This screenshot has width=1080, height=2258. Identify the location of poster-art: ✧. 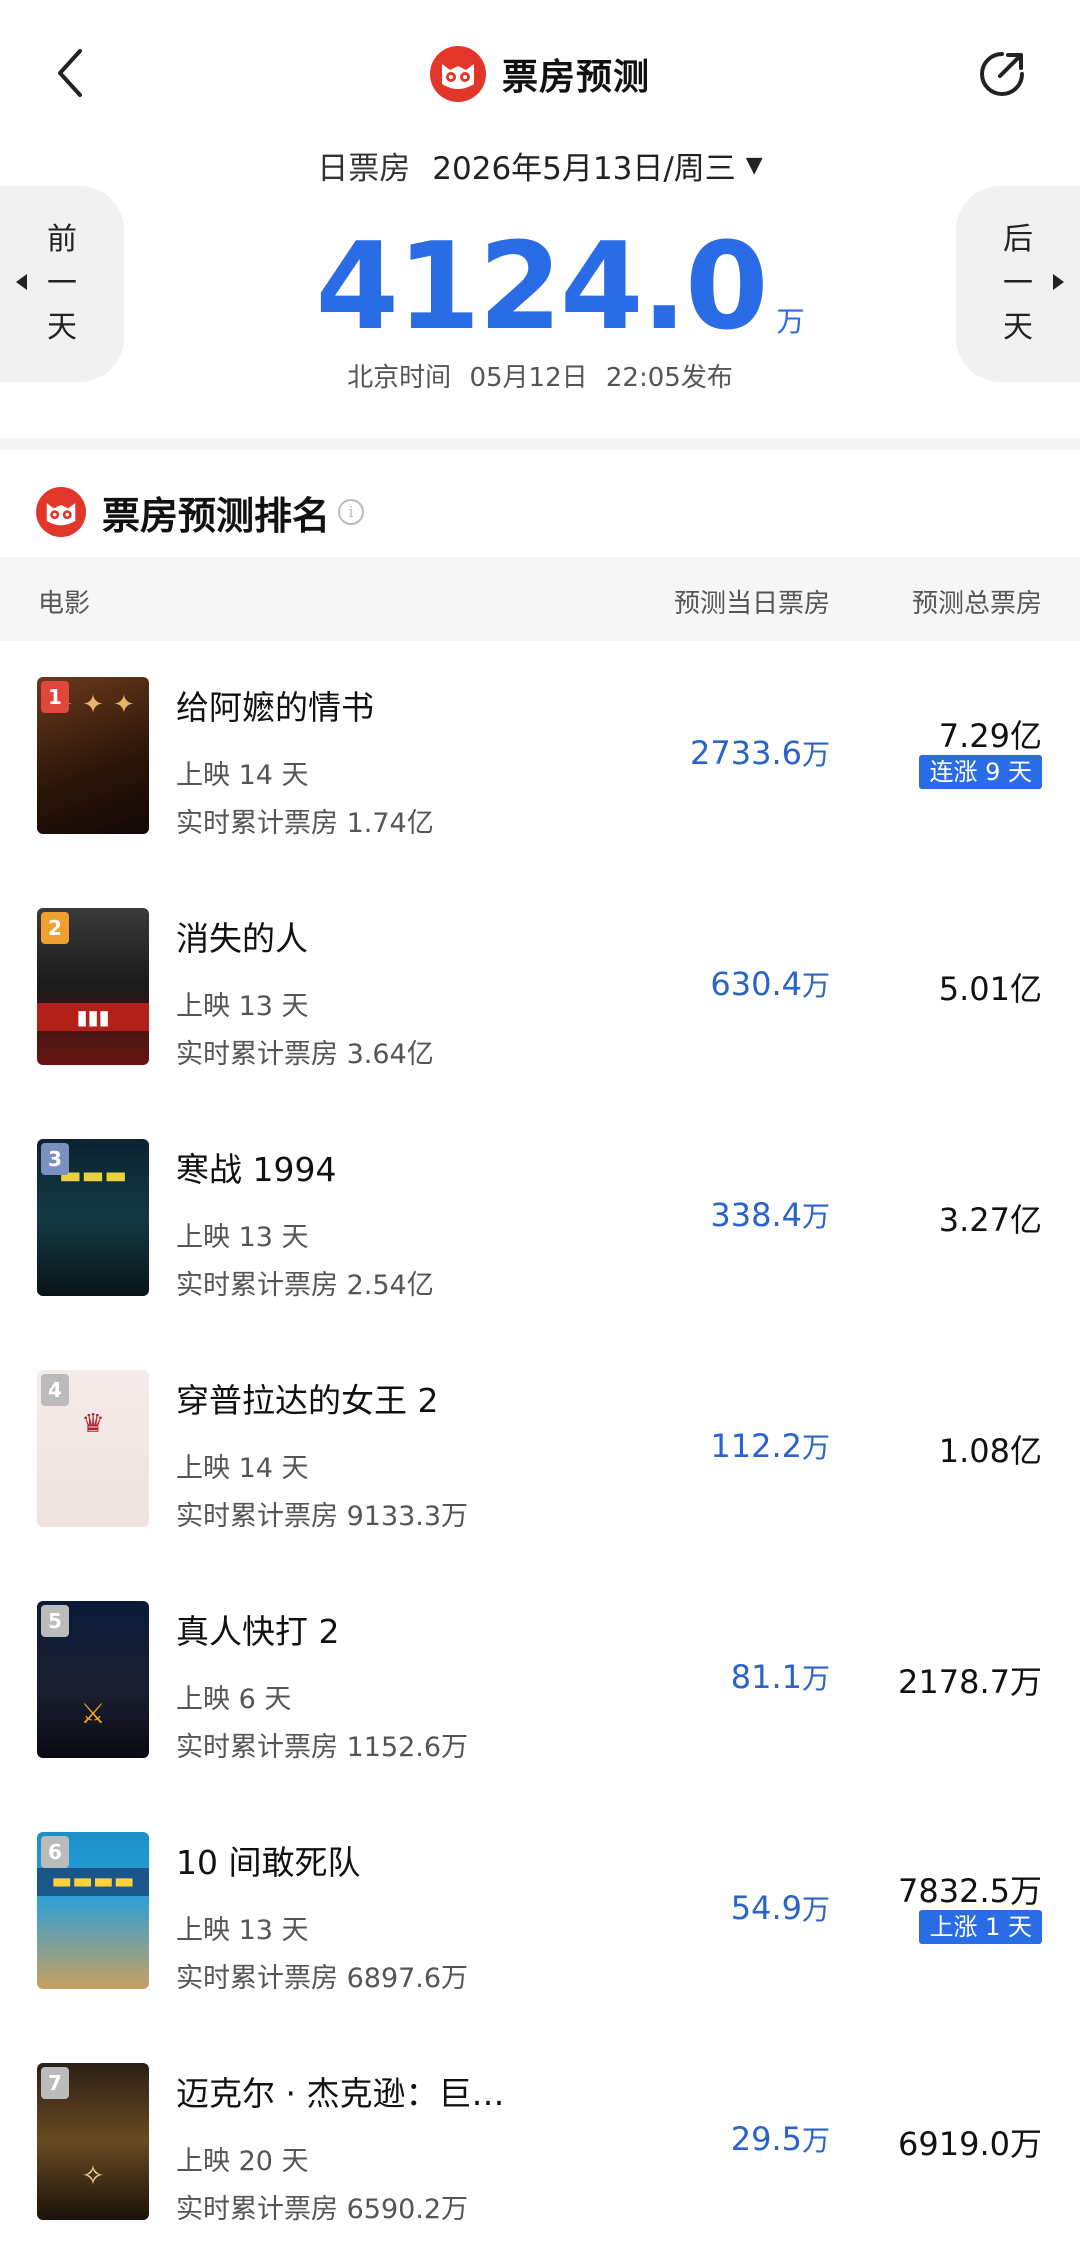
(93, 2175).